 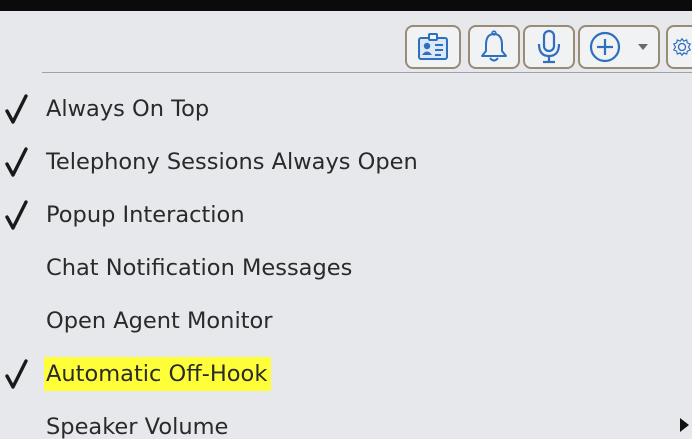 I want to click on add-button, so click(x=619, y=47).